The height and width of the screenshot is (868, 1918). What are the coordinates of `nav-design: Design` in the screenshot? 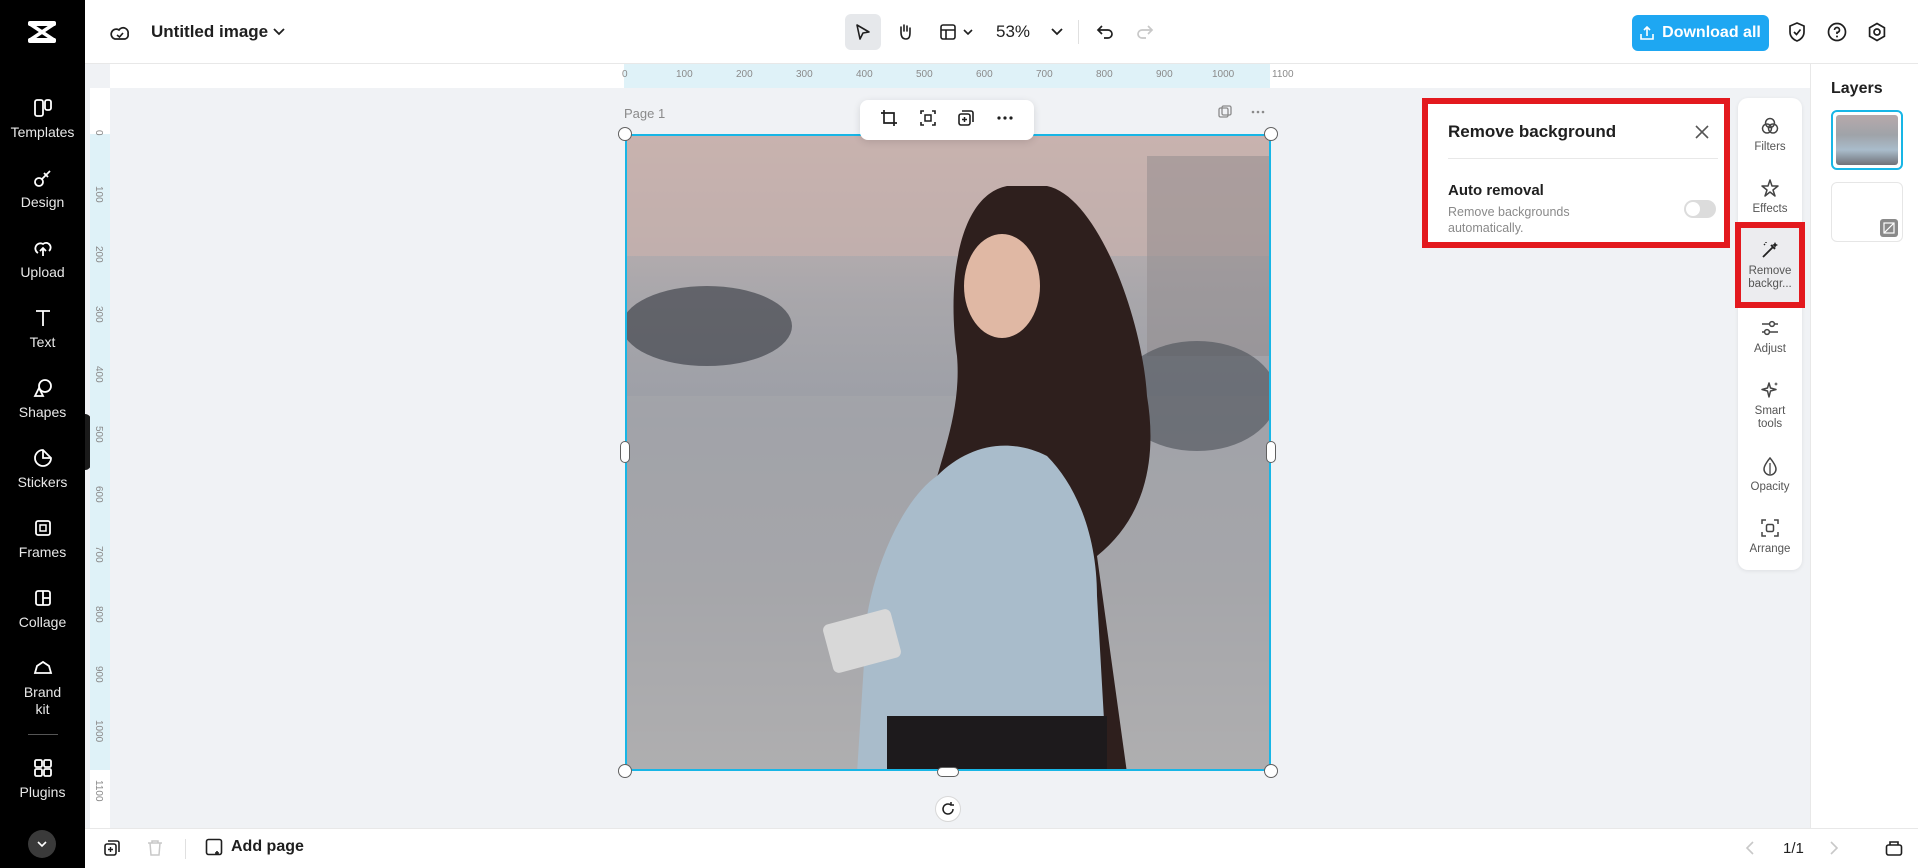 It's located at (42, 193).